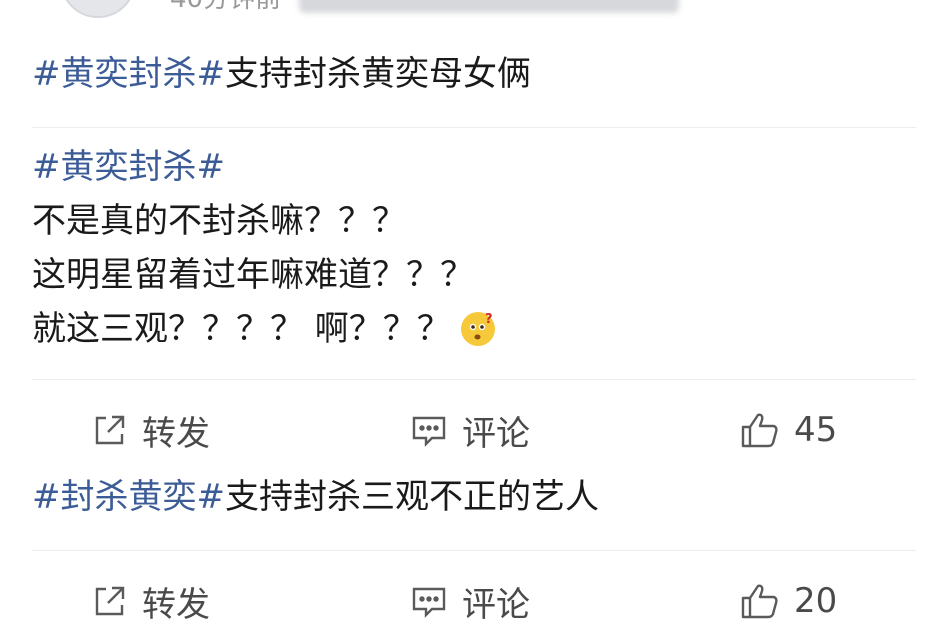  What do you see at coordinates (225, 7) in the screenshot?
I see `post-time: 40分钟前` at bounding box center [225, 7].